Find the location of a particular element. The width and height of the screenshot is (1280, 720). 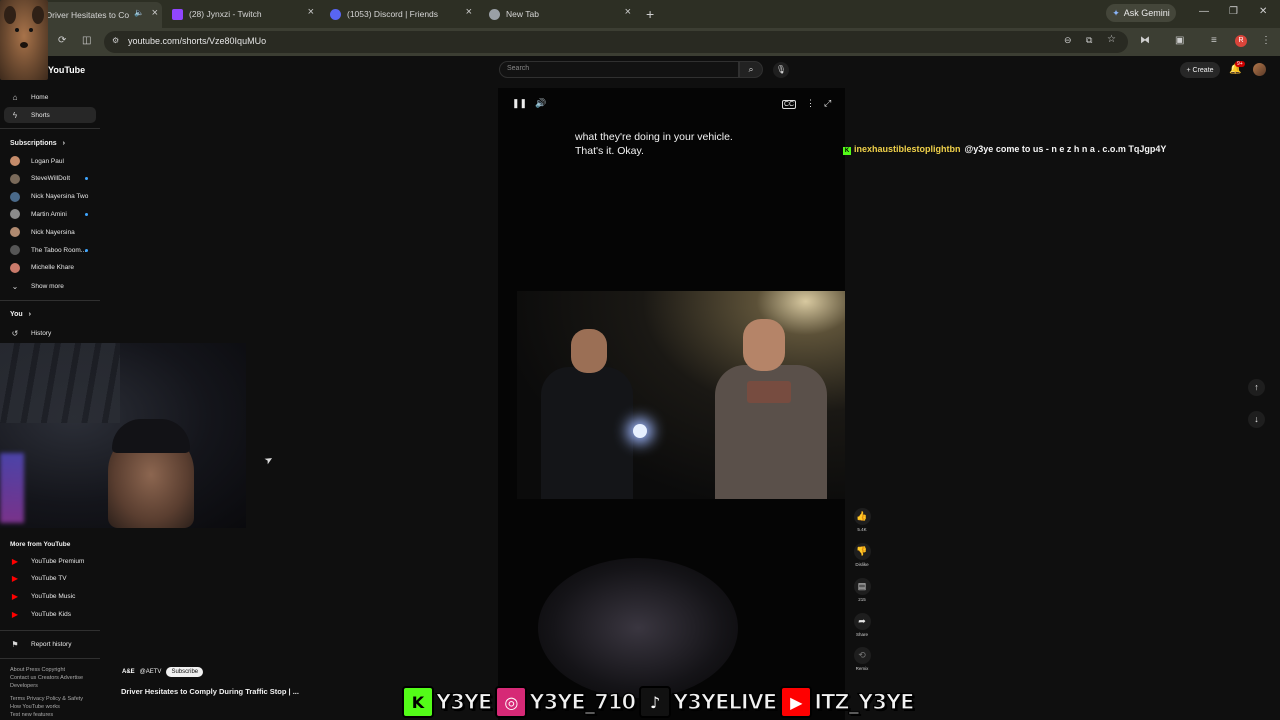

address-bar: ⚙ youtube.com/shorts/Vze80IquMUo ⊖ ⧉ ☆ is located at coordinates (616, 42).